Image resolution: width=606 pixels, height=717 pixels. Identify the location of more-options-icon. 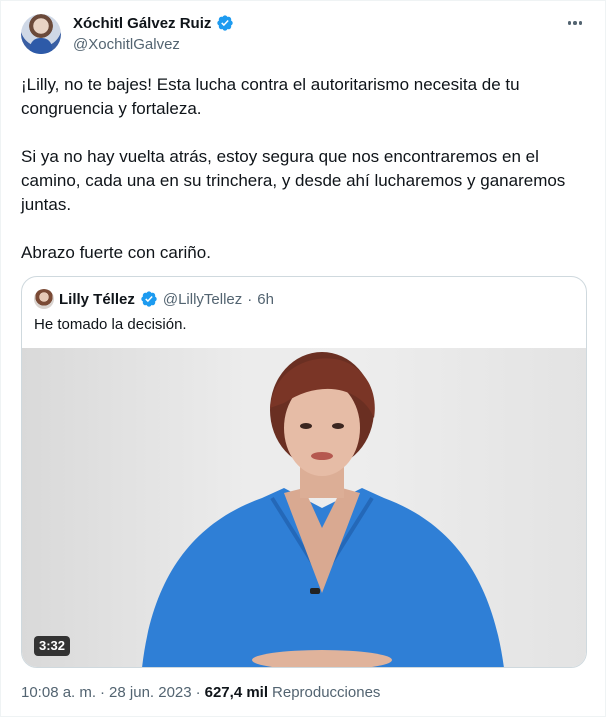
(575, 23).